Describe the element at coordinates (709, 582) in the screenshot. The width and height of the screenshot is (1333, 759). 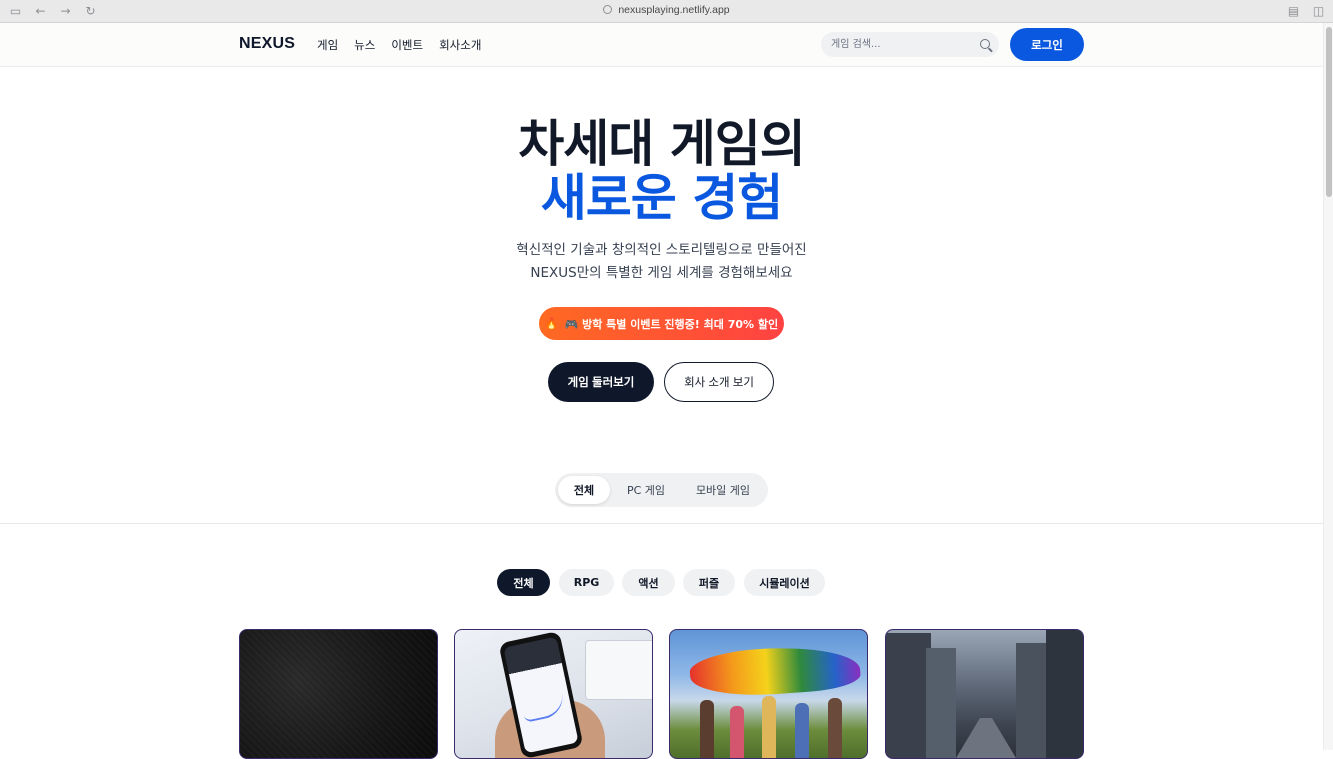
I see `genre-chip-puzzle: 퍼즐` at that location.